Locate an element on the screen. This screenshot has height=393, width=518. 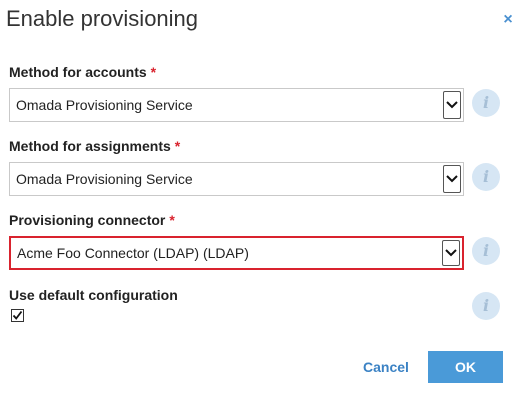
accounts-method-label-text: Method for accounts is located at coordinates (78, 72).